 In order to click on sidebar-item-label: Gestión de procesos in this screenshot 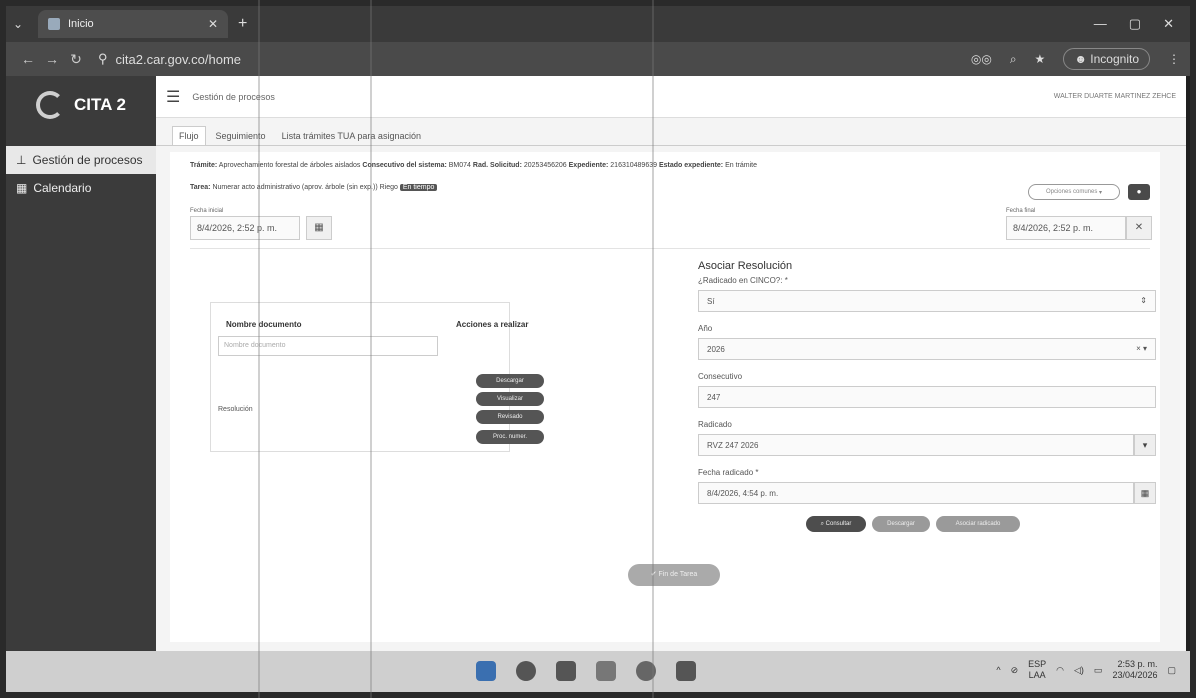, I will do `click(87, 160)`.